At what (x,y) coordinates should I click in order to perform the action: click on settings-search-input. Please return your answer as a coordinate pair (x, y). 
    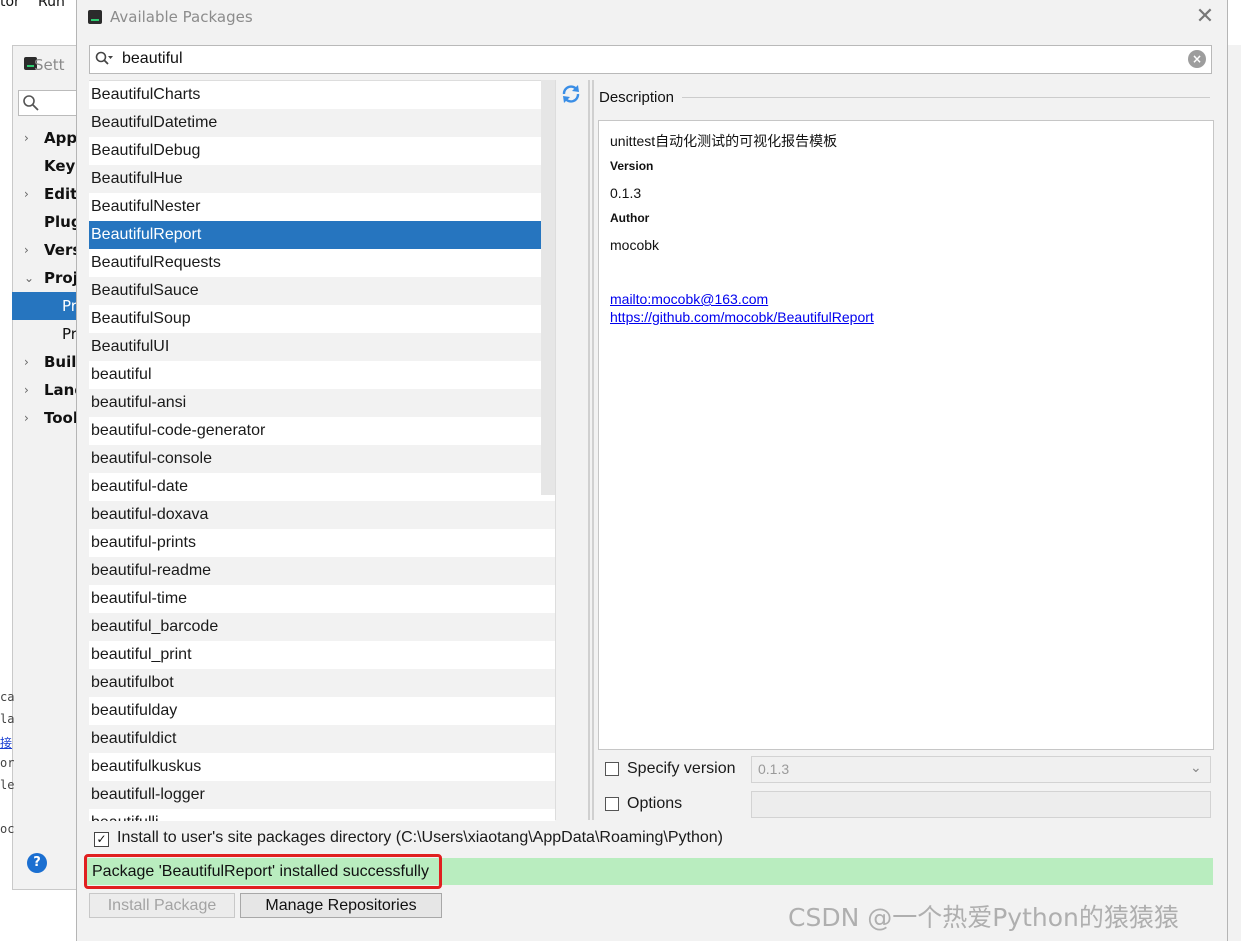
    Looking at the image, I should click on (49, 103).